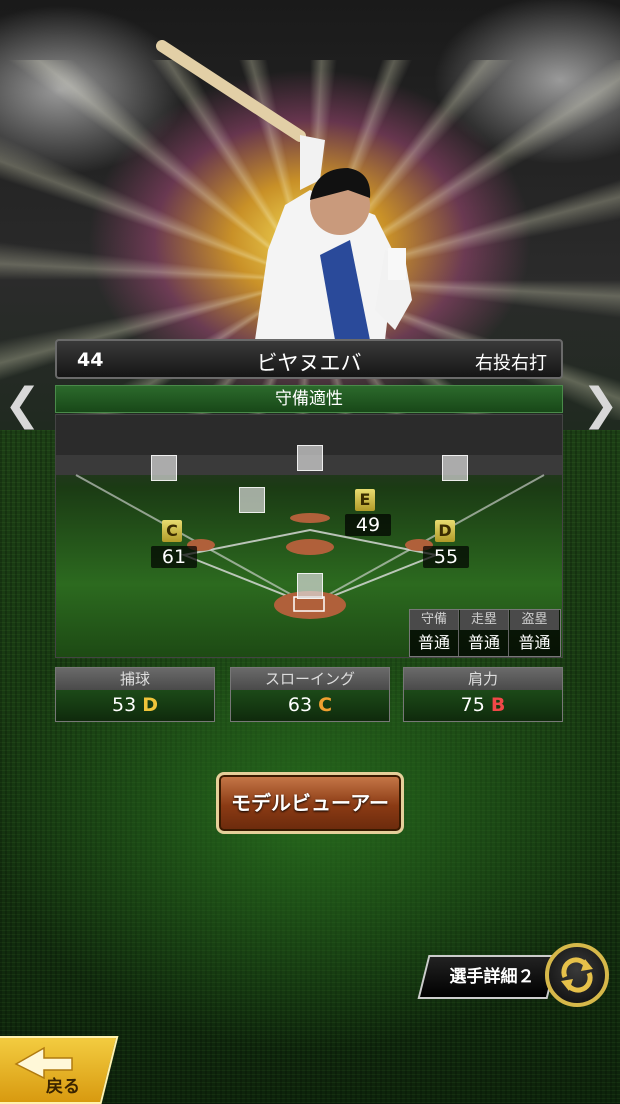 This screenshot has height=1104, width=620. I want to click on stat-throwing: スローイング 63 C, so click(310, 694).